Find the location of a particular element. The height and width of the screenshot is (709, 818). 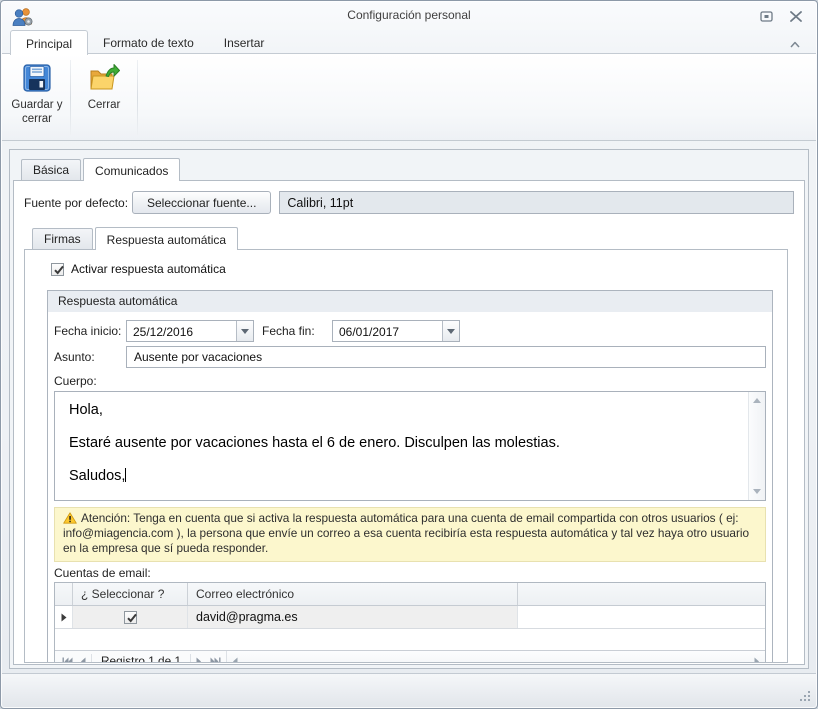

row-select-cell is located at coordinates (130, 617).